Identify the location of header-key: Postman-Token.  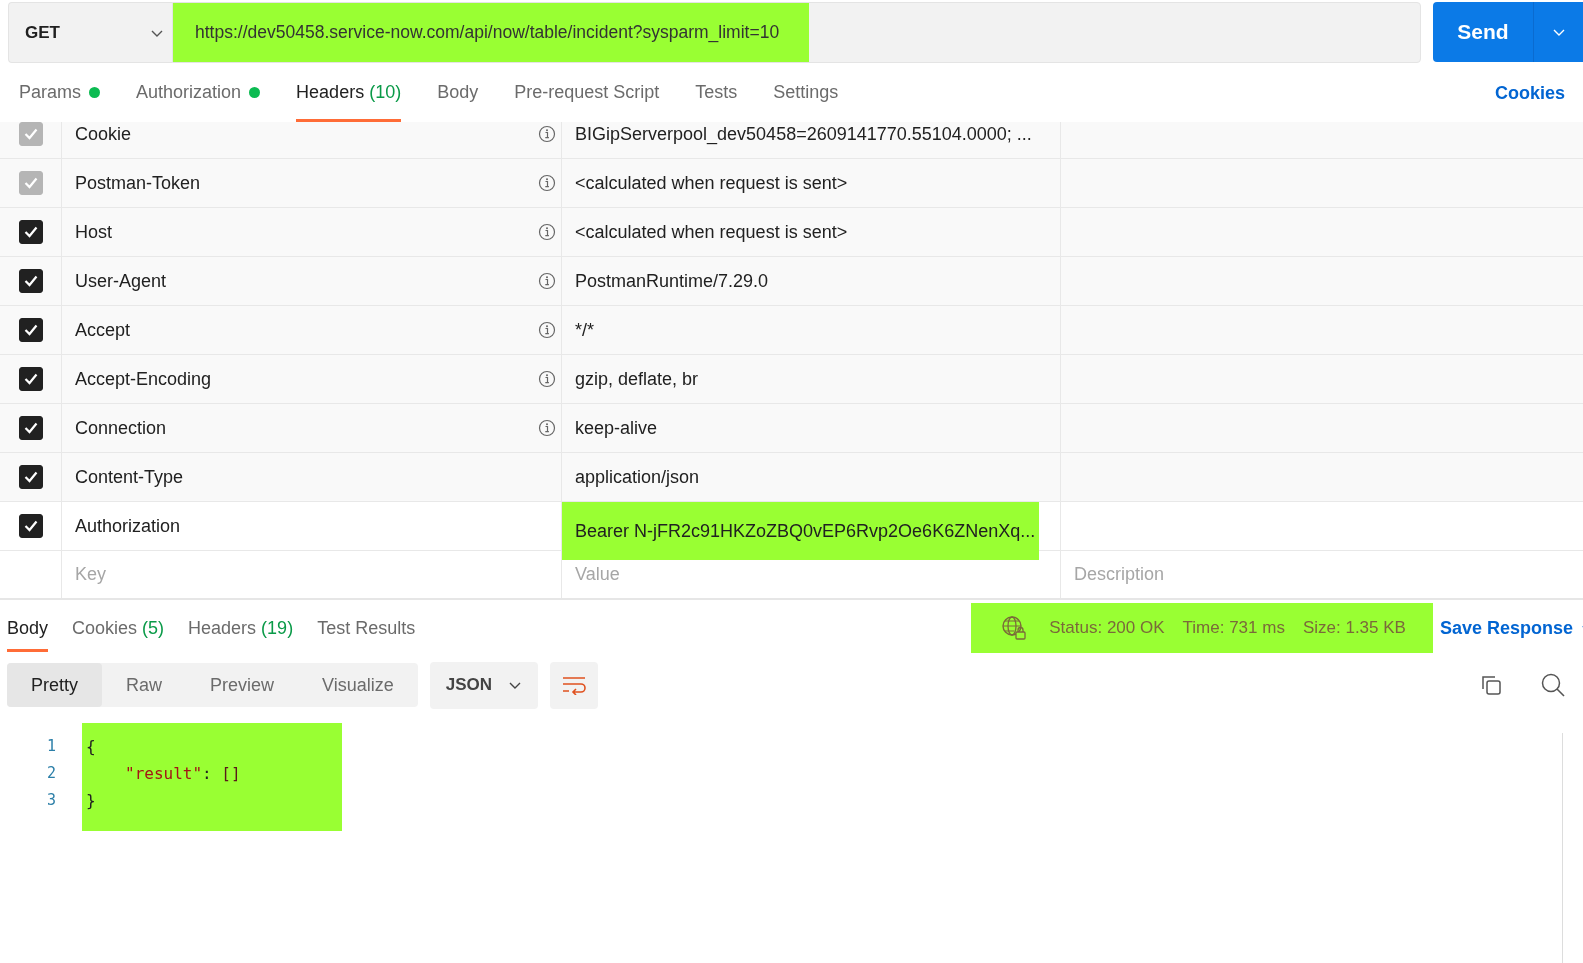
(138, 183).